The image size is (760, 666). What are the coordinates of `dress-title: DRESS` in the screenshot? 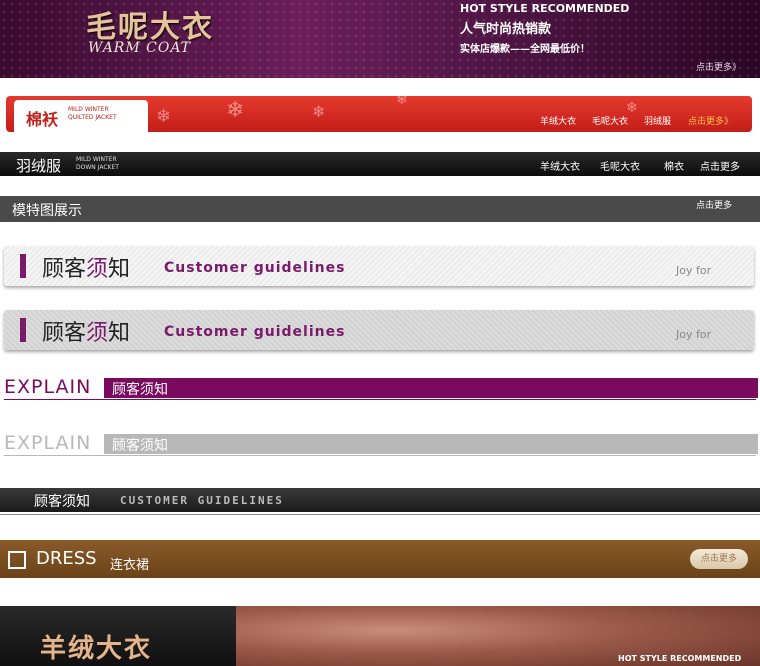 It's located at (66, 558).